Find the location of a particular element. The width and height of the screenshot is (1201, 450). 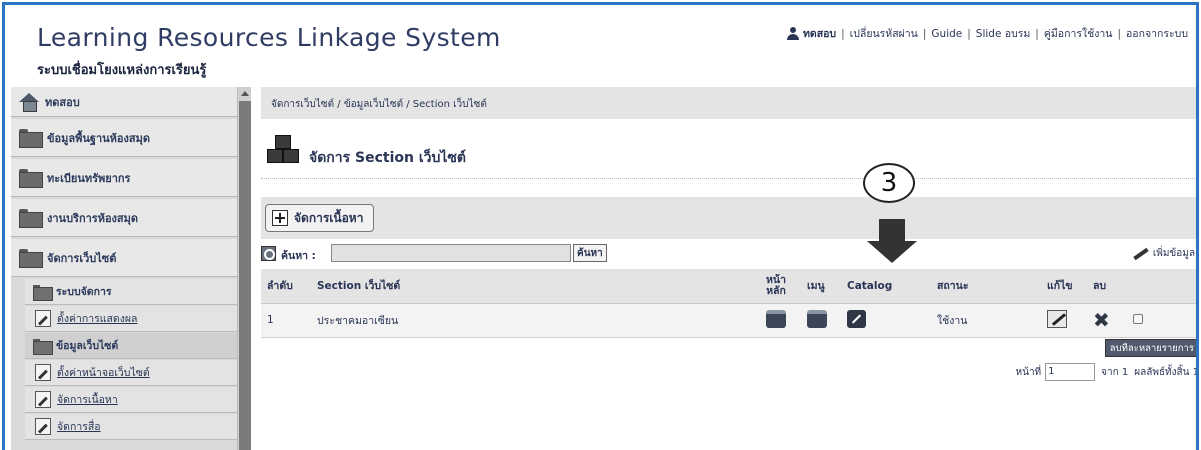

row-catalog is located at coordinates (886, 320).